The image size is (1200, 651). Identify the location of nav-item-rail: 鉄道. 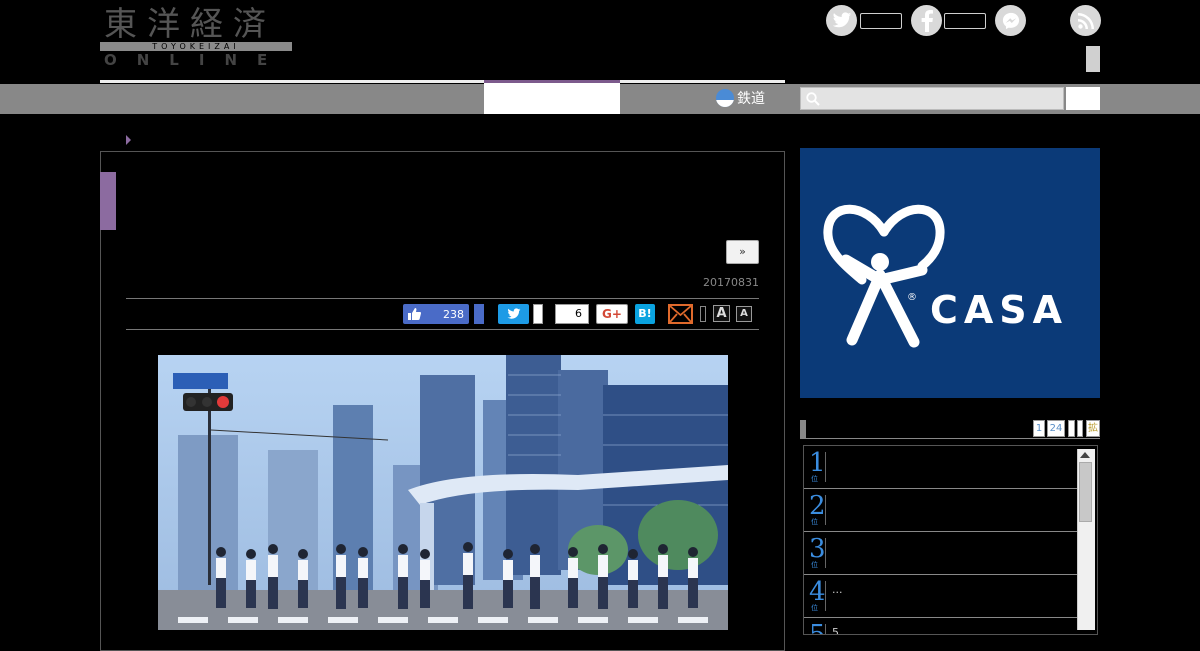
(740, 98).